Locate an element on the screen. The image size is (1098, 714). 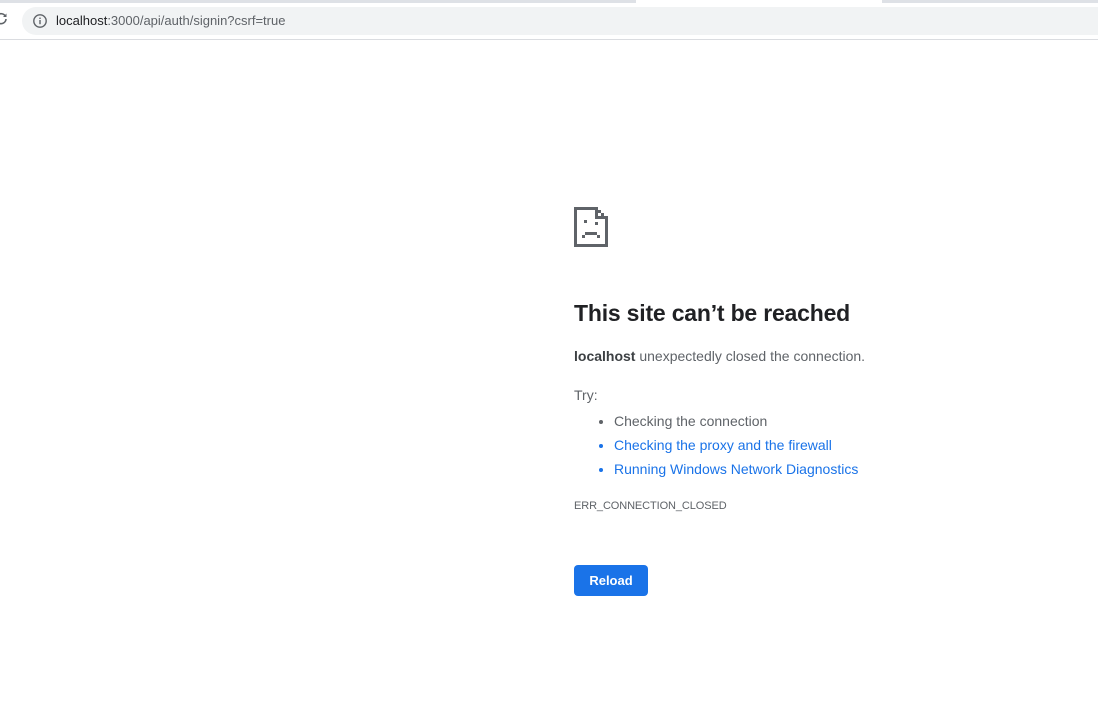
browser-toolbar: localhost:3000/api/auth/signin?csrf=true is located at coordinates (549, 21).